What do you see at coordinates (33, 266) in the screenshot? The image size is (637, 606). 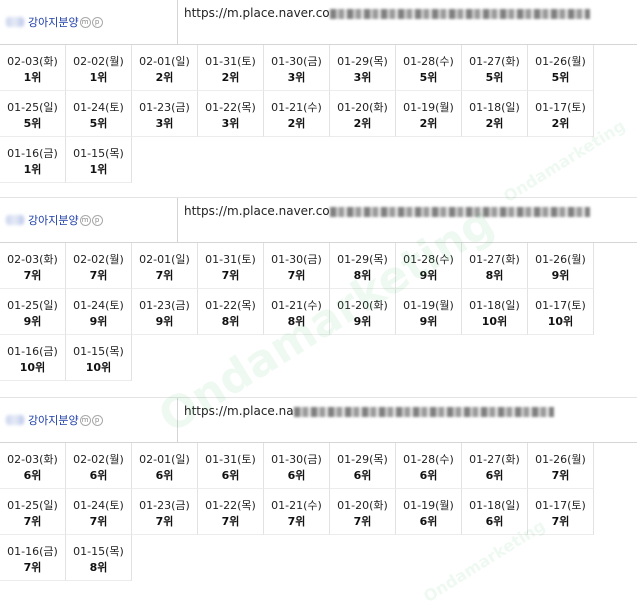 I see `rank-cell: 02-03(화) 7위` at bounding box center [33, 266].